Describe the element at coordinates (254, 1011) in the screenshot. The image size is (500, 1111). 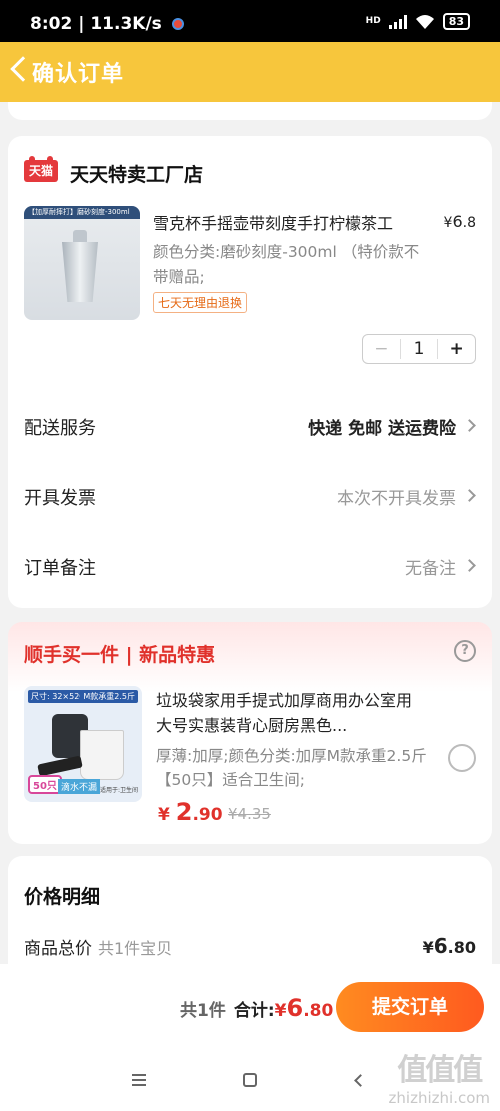
I see `sum-label: 合计:` at that location.